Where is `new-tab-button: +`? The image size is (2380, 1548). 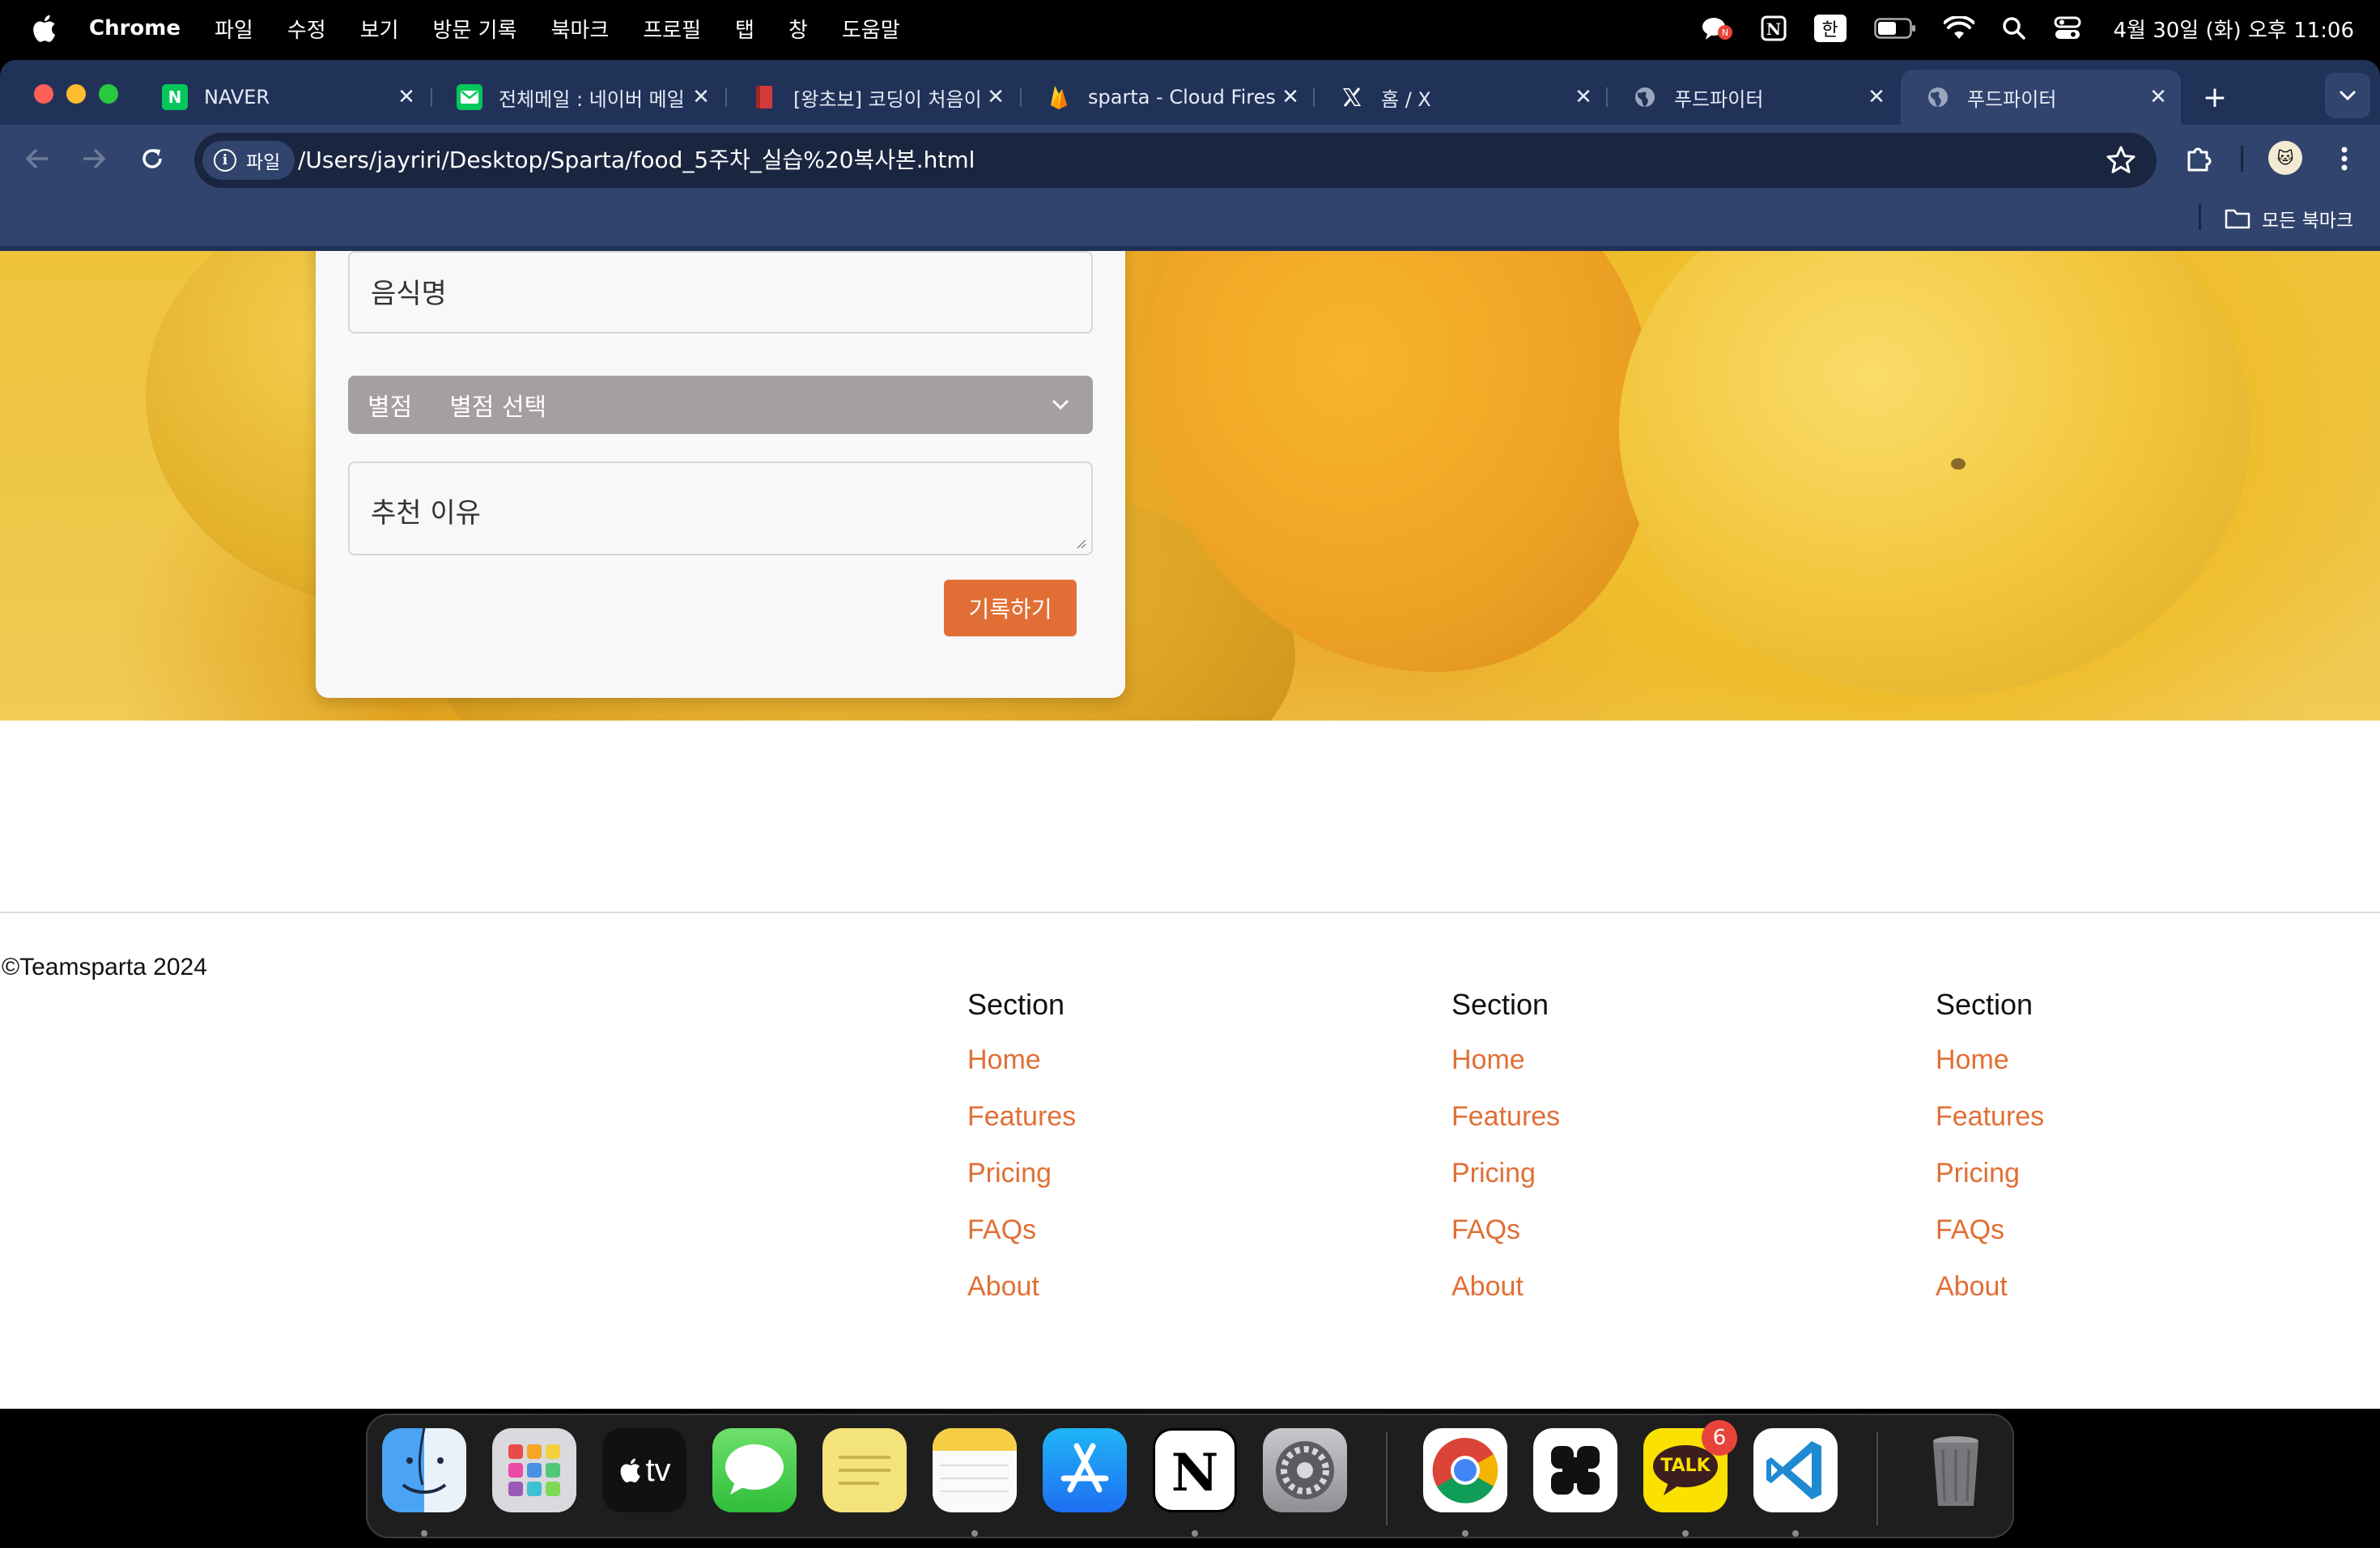 new-tab-button: + is located at coordinates (2215, 97).